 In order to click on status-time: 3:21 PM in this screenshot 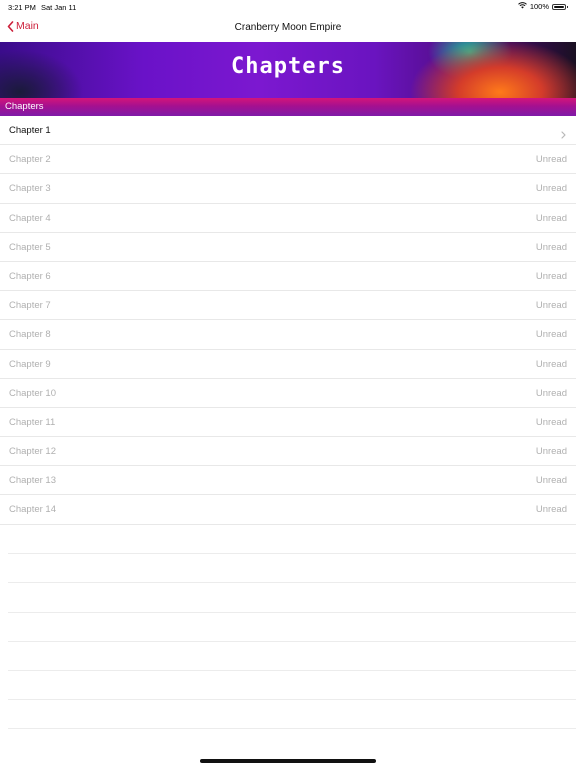, I will do `click(22, 7)`.